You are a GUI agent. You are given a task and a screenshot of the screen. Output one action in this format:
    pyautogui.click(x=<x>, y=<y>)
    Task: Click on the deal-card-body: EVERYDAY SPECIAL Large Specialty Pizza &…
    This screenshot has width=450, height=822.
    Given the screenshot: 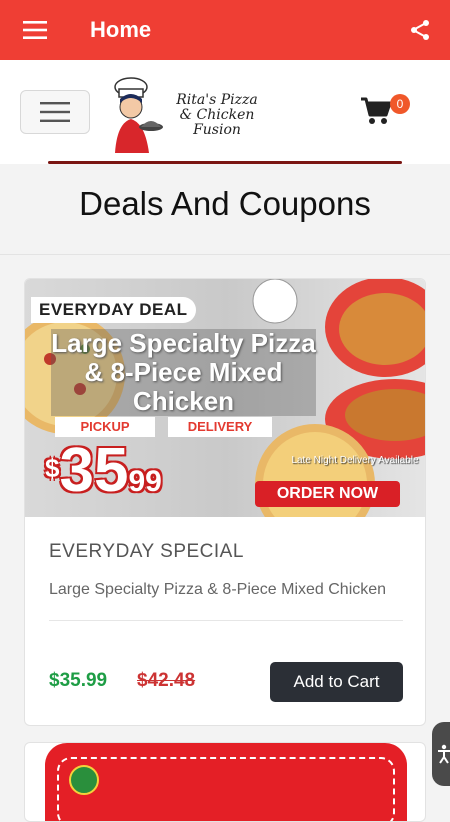 What is the action you would take?
    pyautogui.click(x=225, y=569)
    